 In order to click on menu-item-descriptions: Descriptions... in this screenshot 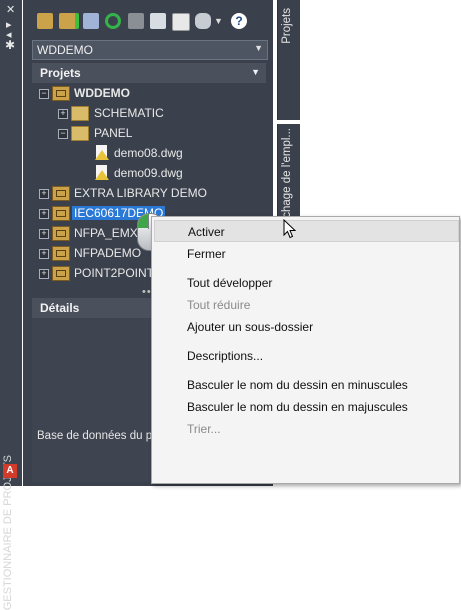, I will do `click(305, 355)`.